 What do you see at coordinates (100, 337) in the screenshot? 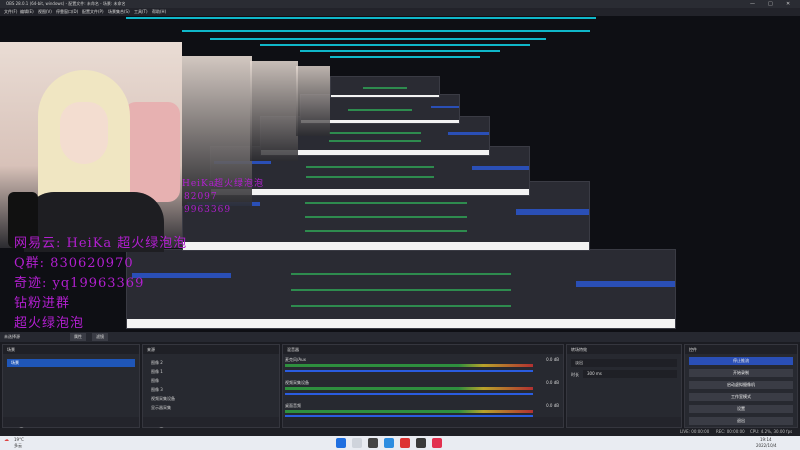
I see `filters-button: 滤镜` at bounding box center [100, 337].